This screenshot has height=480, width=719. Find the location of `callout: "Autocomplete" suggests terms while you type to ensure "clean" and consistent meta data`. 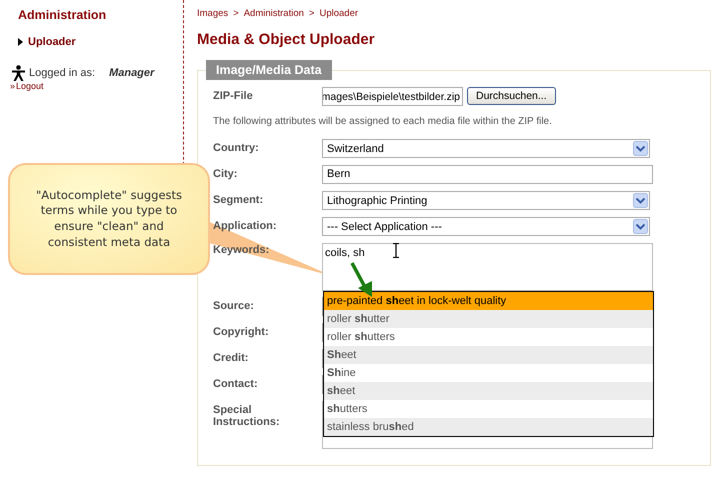

callout: "Autocomplete" suggests terms while you type to ensure "clean" and consistent meta data is located at coordinates (109, 219).